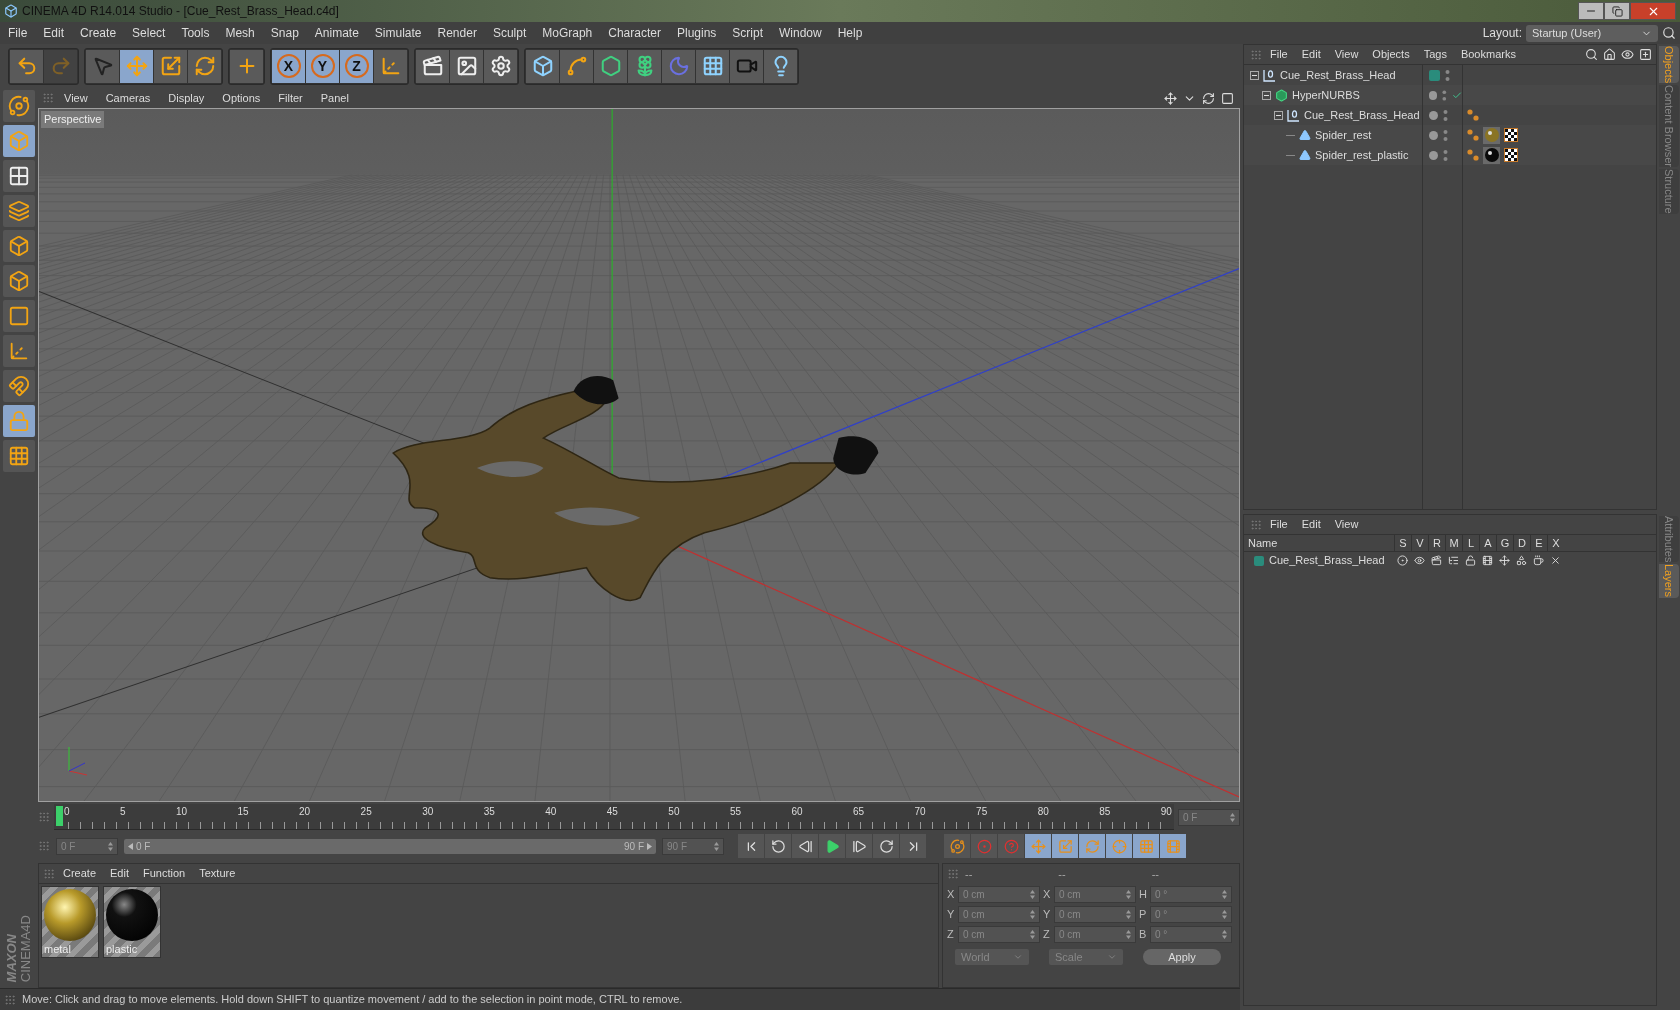 The image size is (1680, 1010). Describe the element at coordinates (356, 66) in the screenshot. I see `tool-button: Z` at that location.